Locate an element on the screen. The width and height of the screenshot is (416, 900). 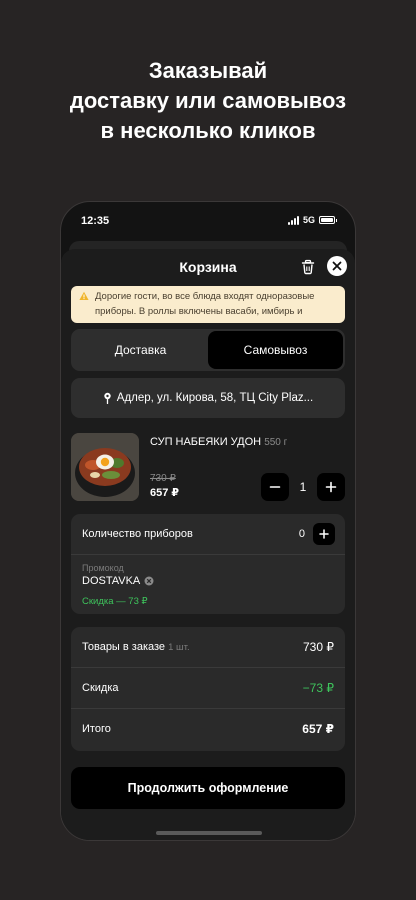
home-indicator is located at coordinates (209, 833).